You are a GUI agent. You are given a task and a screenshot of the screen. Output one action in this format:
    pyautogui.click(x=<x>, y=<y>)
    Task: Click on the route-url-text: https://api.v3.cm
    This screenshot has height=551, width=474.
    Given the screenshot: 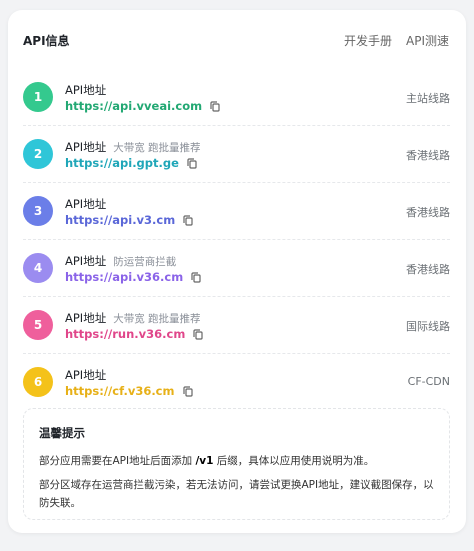 What is the action you would take?
    pyautogui.click(x=120, y=220)
    